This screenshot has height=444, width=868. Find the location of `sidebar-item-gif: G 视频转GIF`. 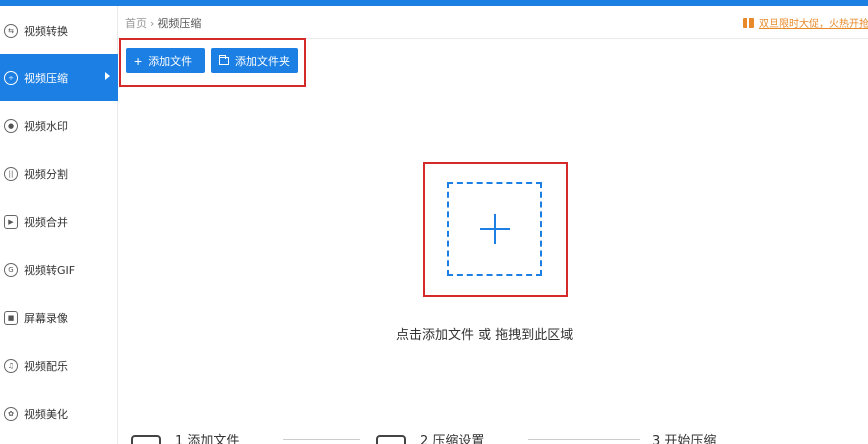

sidebar-item-gif: G 视频转GIF is located at coordinates (59, 269).